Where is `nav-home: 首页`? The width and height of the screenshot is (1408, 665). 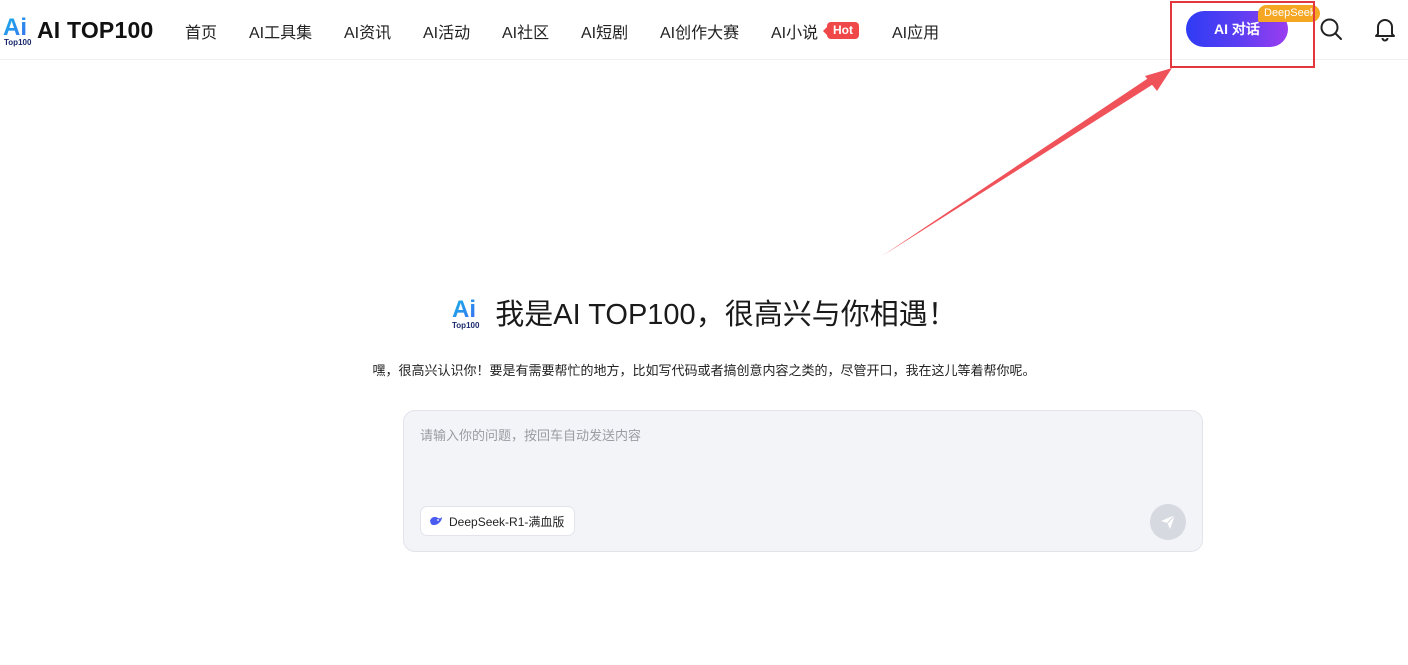 nav-home: 首页 is located at coordinates (201, 31).